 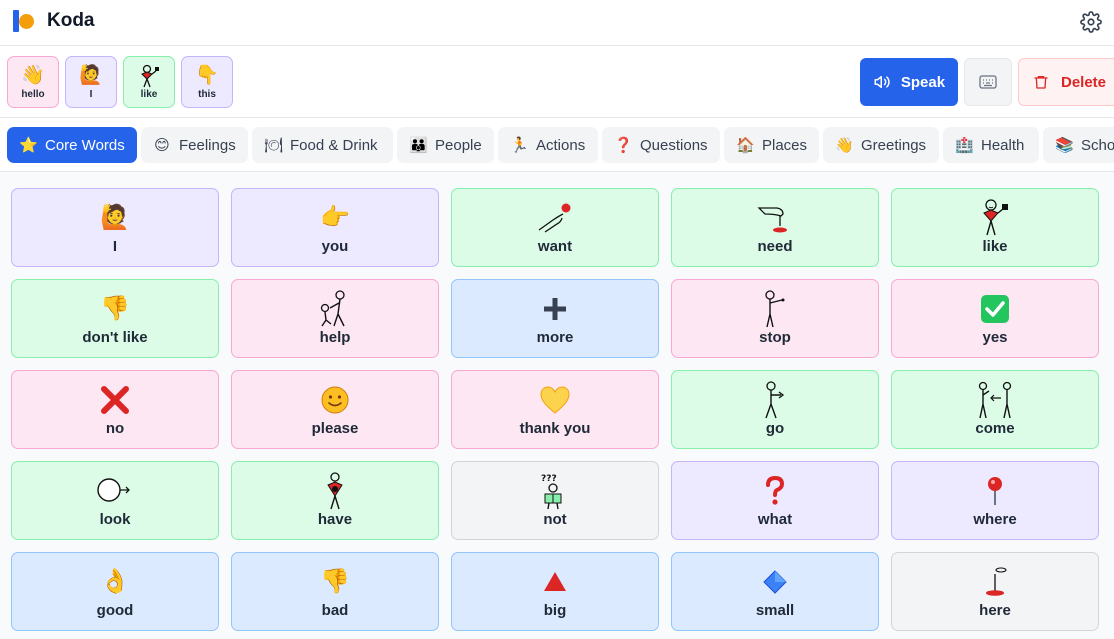 I want to click on tile-big: big, so click(x=555, y=591).